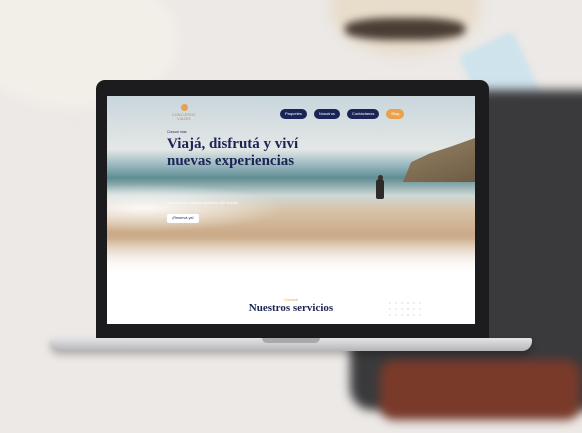 The height and width of the screenshot is (433, 582). I want to click on hero-cta-button: ¡Reservá ya!, so click(183, 218).